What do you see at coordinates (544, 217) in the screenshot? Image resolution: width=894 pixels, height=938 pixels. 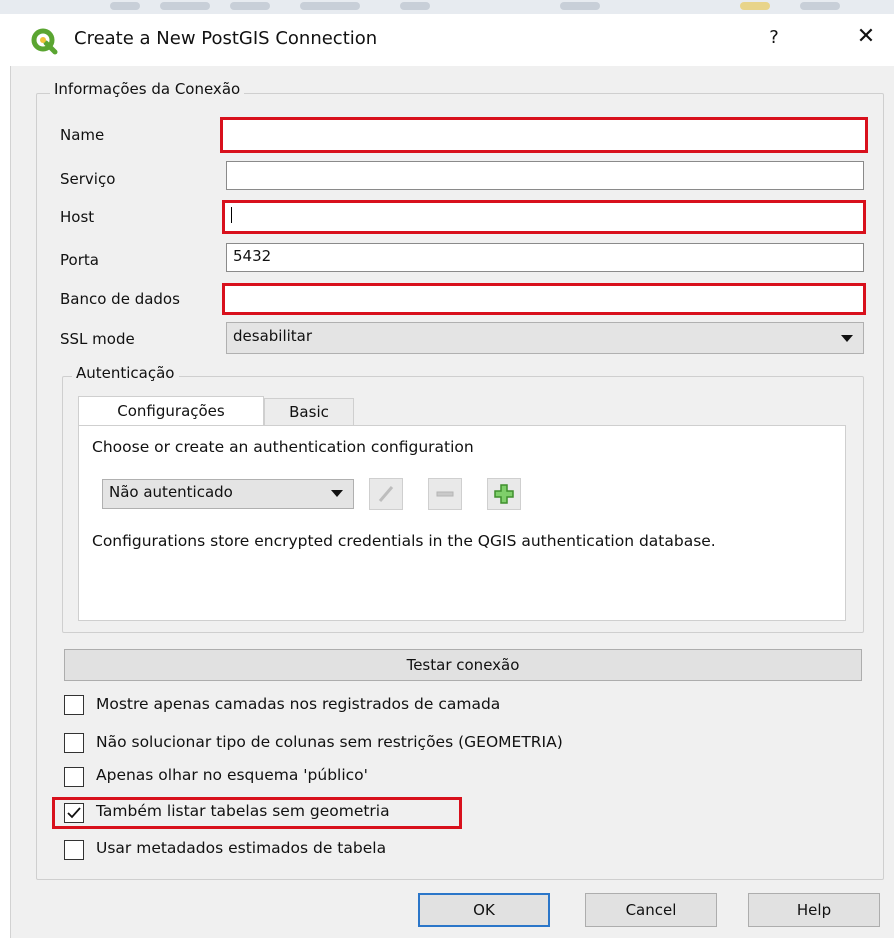 I see `host-input` at bounding box center [544, 217].